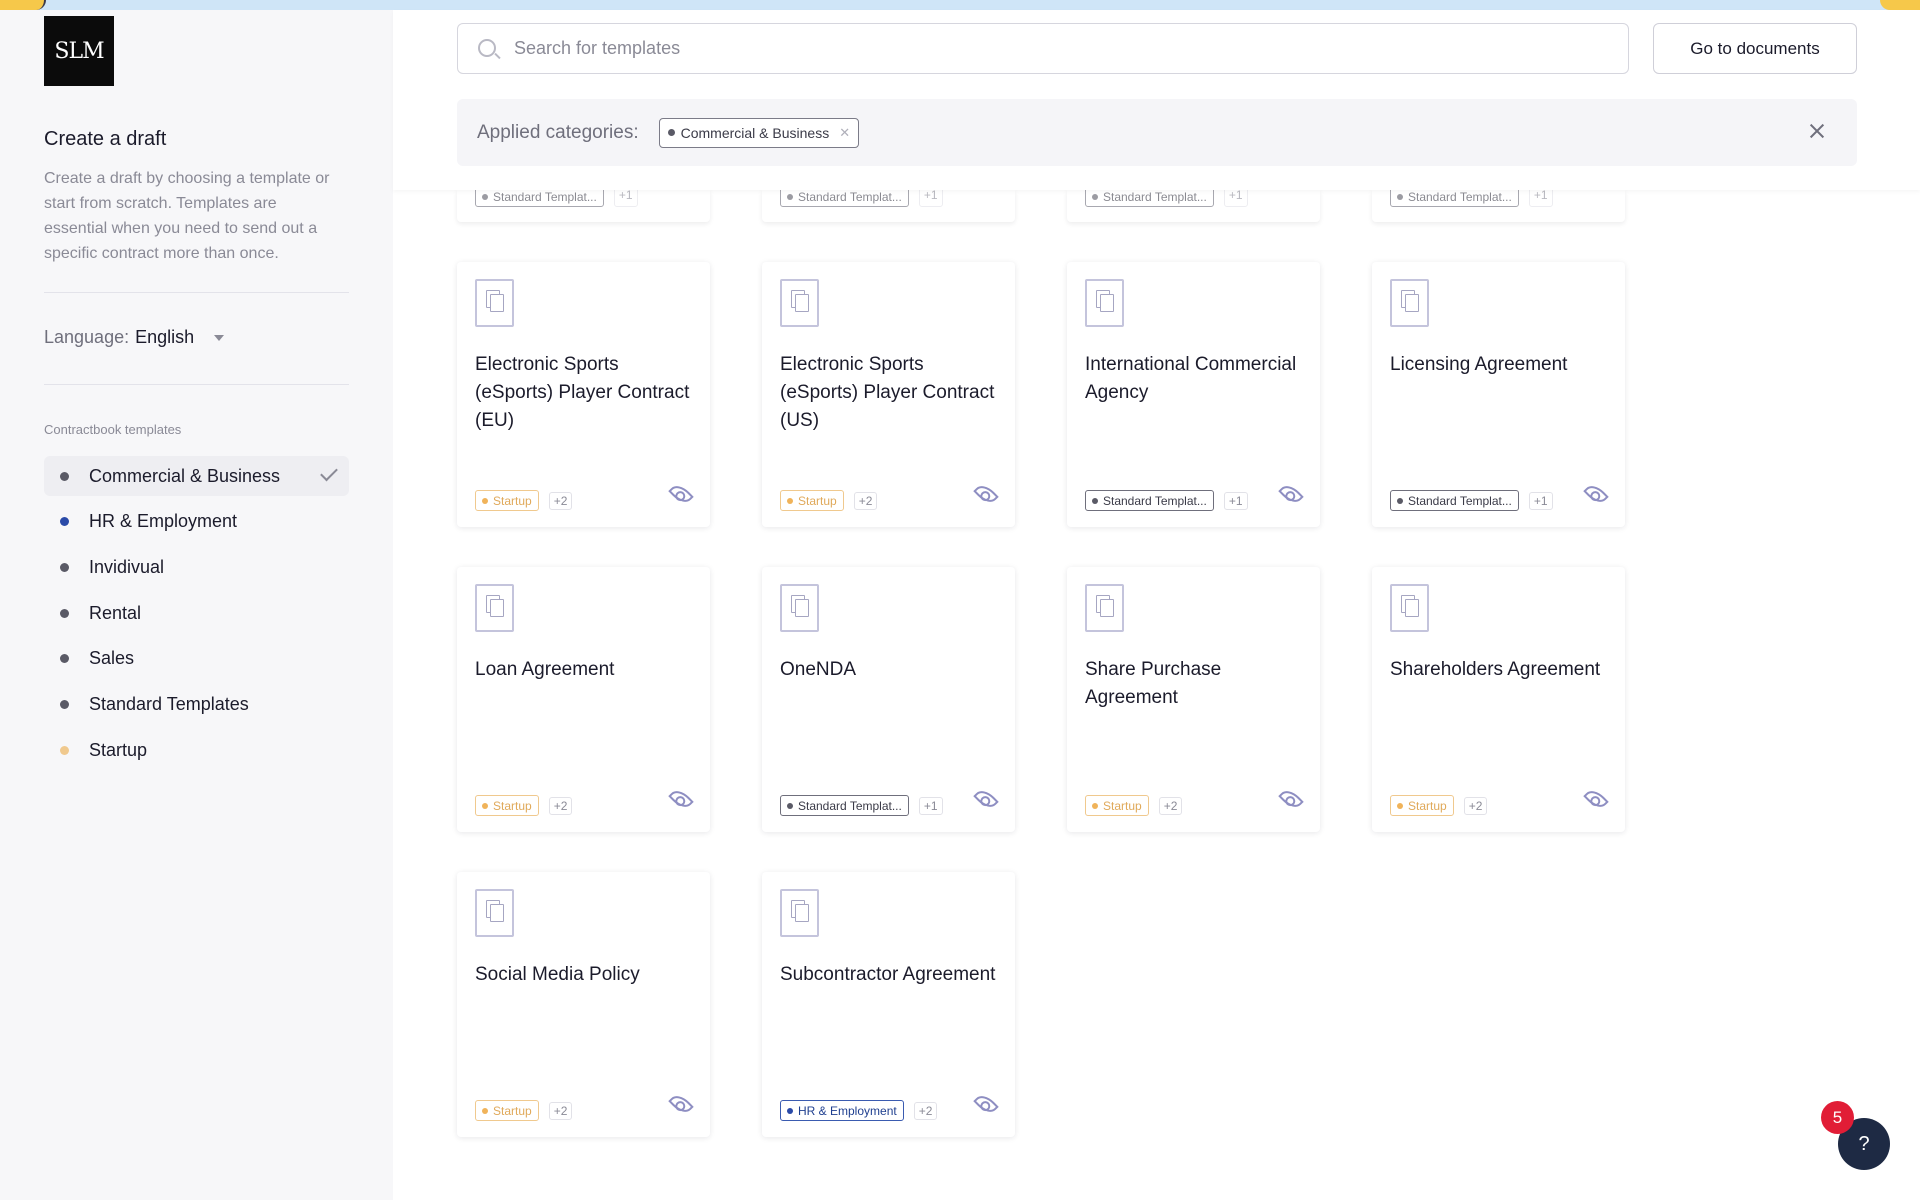  Describe the element at coordinates (1498, 394) in the screenshot. I see `template-card: Licensing Agreement Standard Templat... +1` at that location.